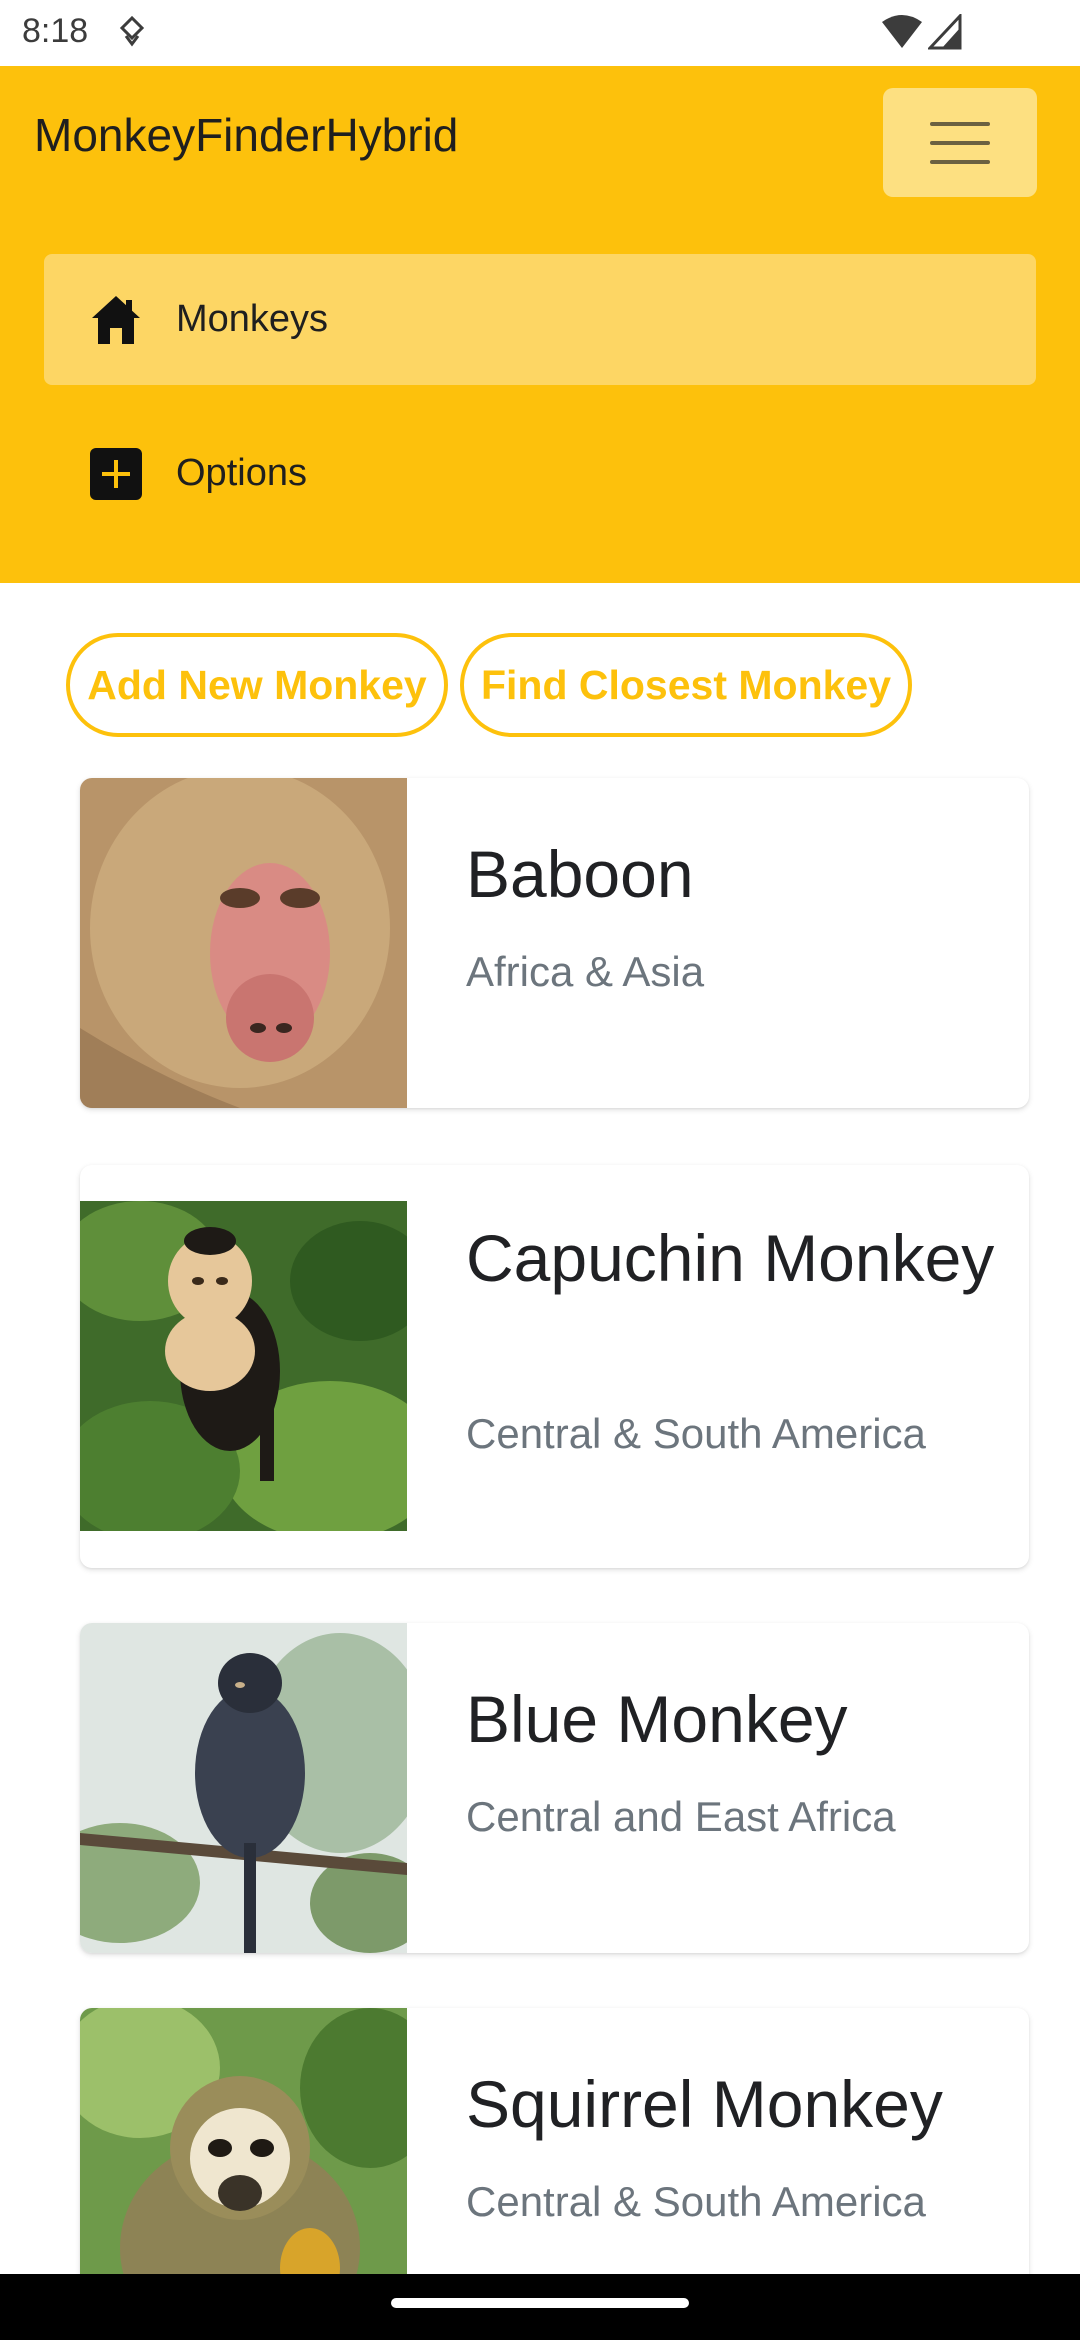 The image size is (1080, 2340). Describe the element at coordinates (116, 474) in the screenshot. I see `plus-square-icon` at that location.